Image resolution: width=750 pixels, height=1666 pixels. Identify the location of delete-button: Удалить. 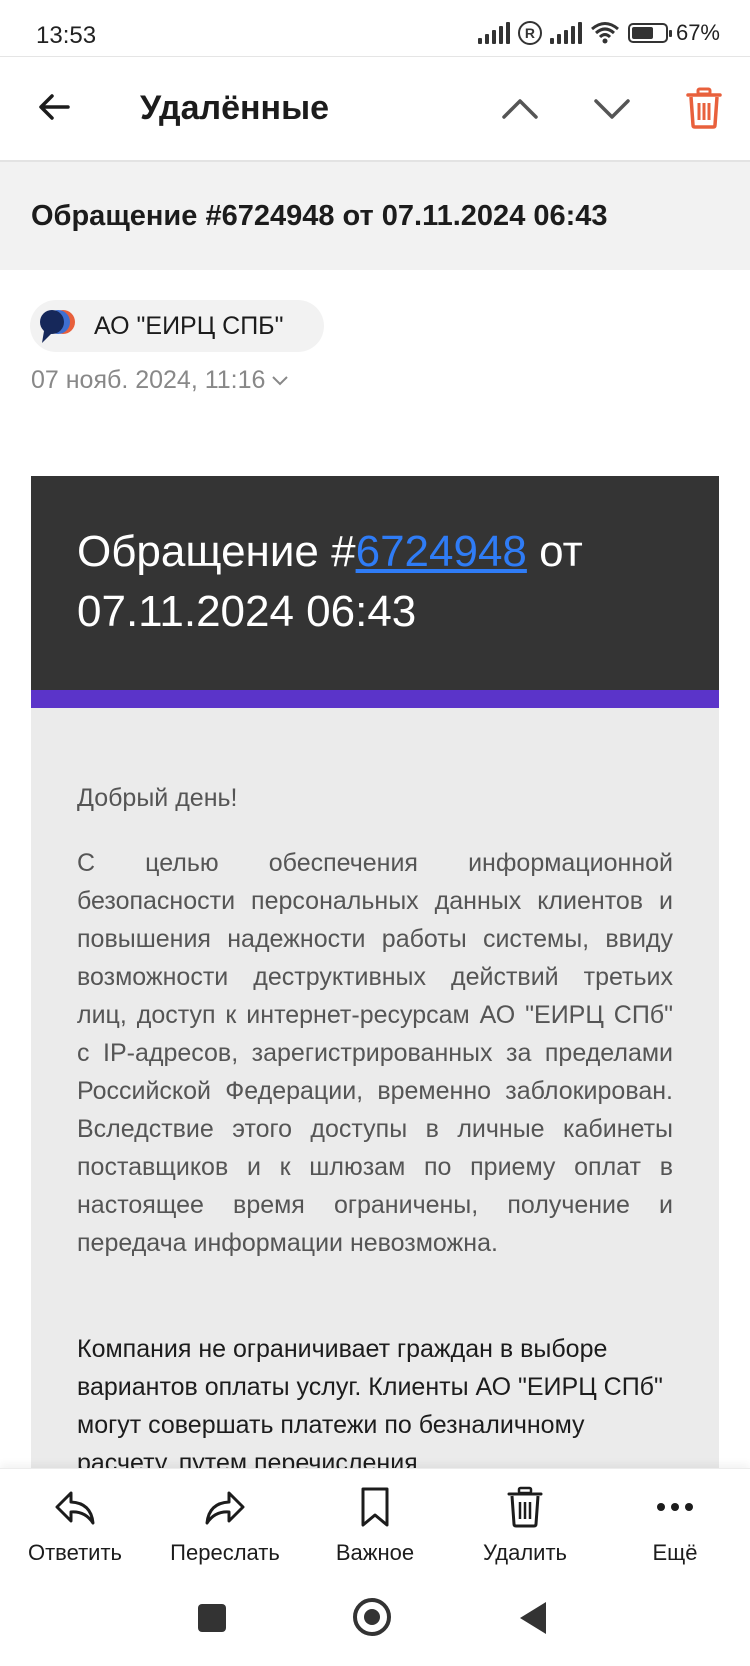
(525, 1525).